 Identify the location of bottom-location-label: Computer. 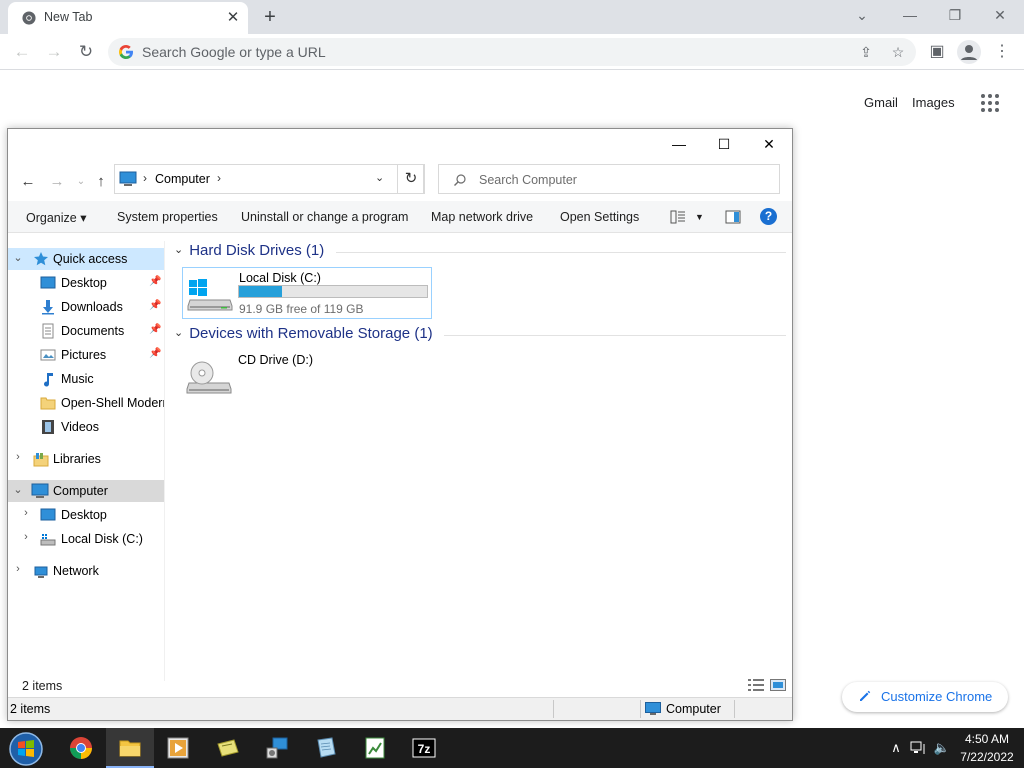
(693, 709).